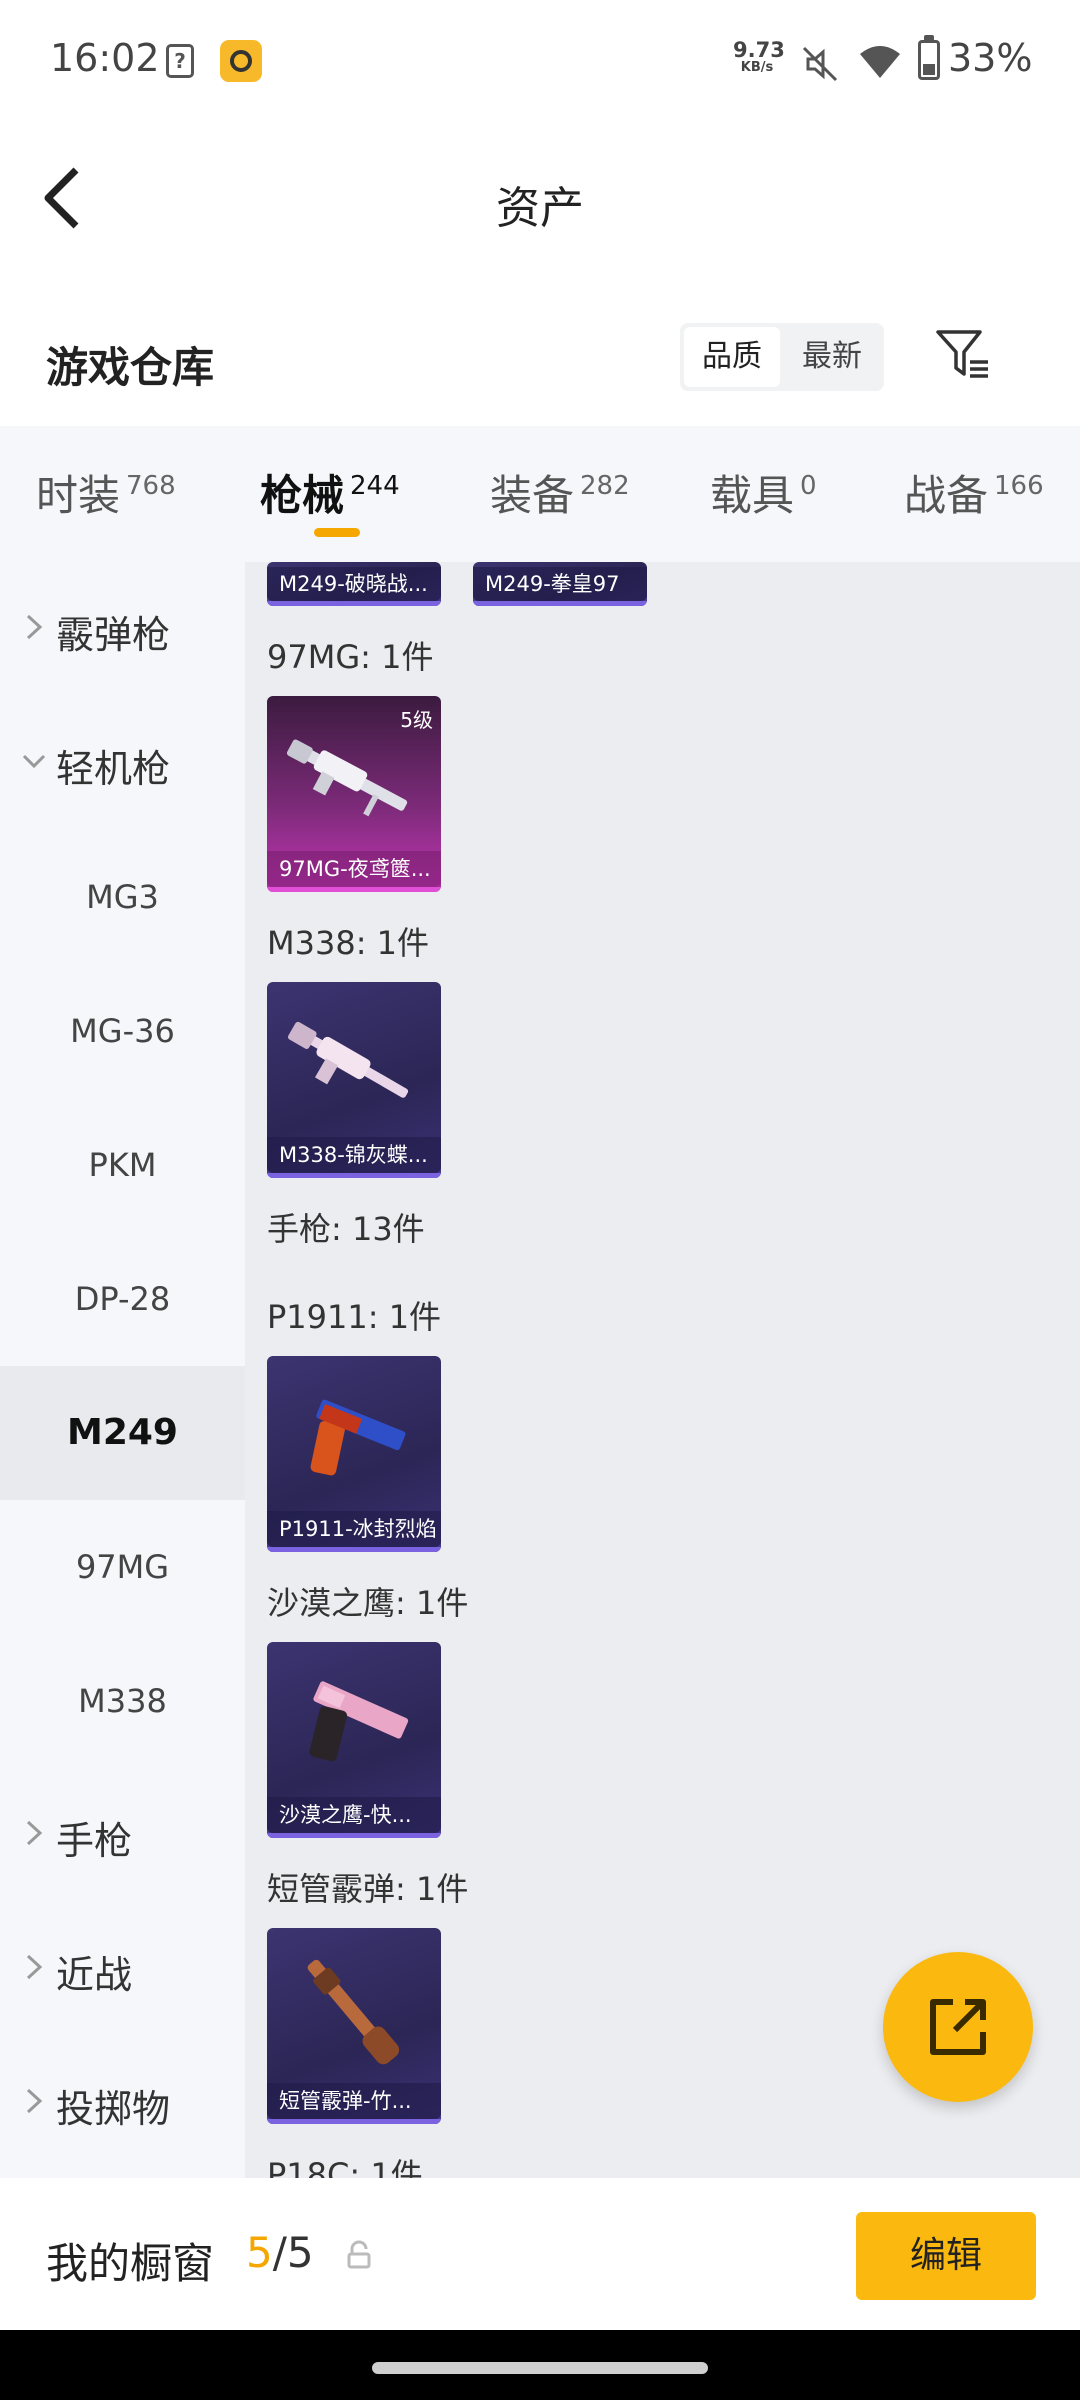 The height and width of the screenshot is (2400, 1080). Describe the element at coordinates (732, 357) in the screenshot. I see `sort-quality-button: 品质` at that location.